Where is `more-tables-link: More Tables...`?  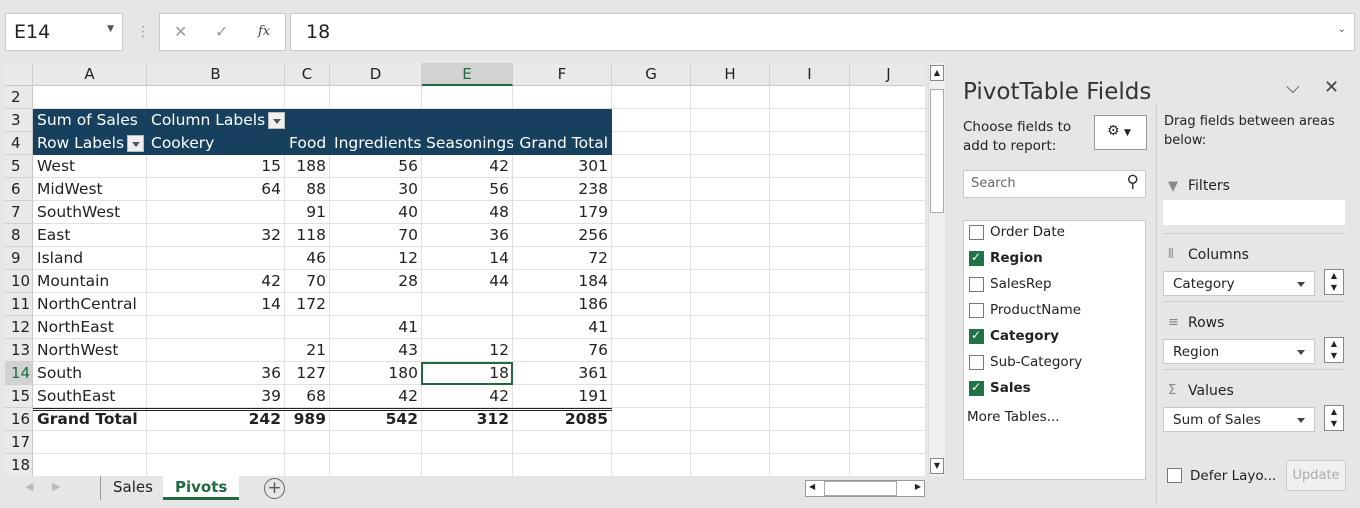
more-tables-link: More Tables... is located at coordinates (1013, 417).